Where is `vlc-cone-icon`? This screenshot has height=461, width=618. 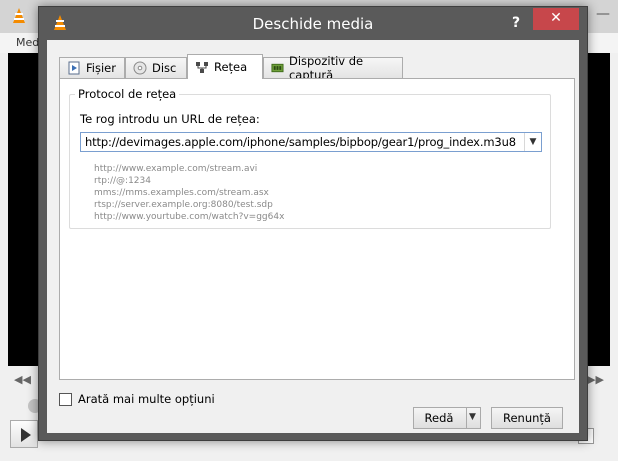 vlc-cone-icon is located at coordinates (19, 15).